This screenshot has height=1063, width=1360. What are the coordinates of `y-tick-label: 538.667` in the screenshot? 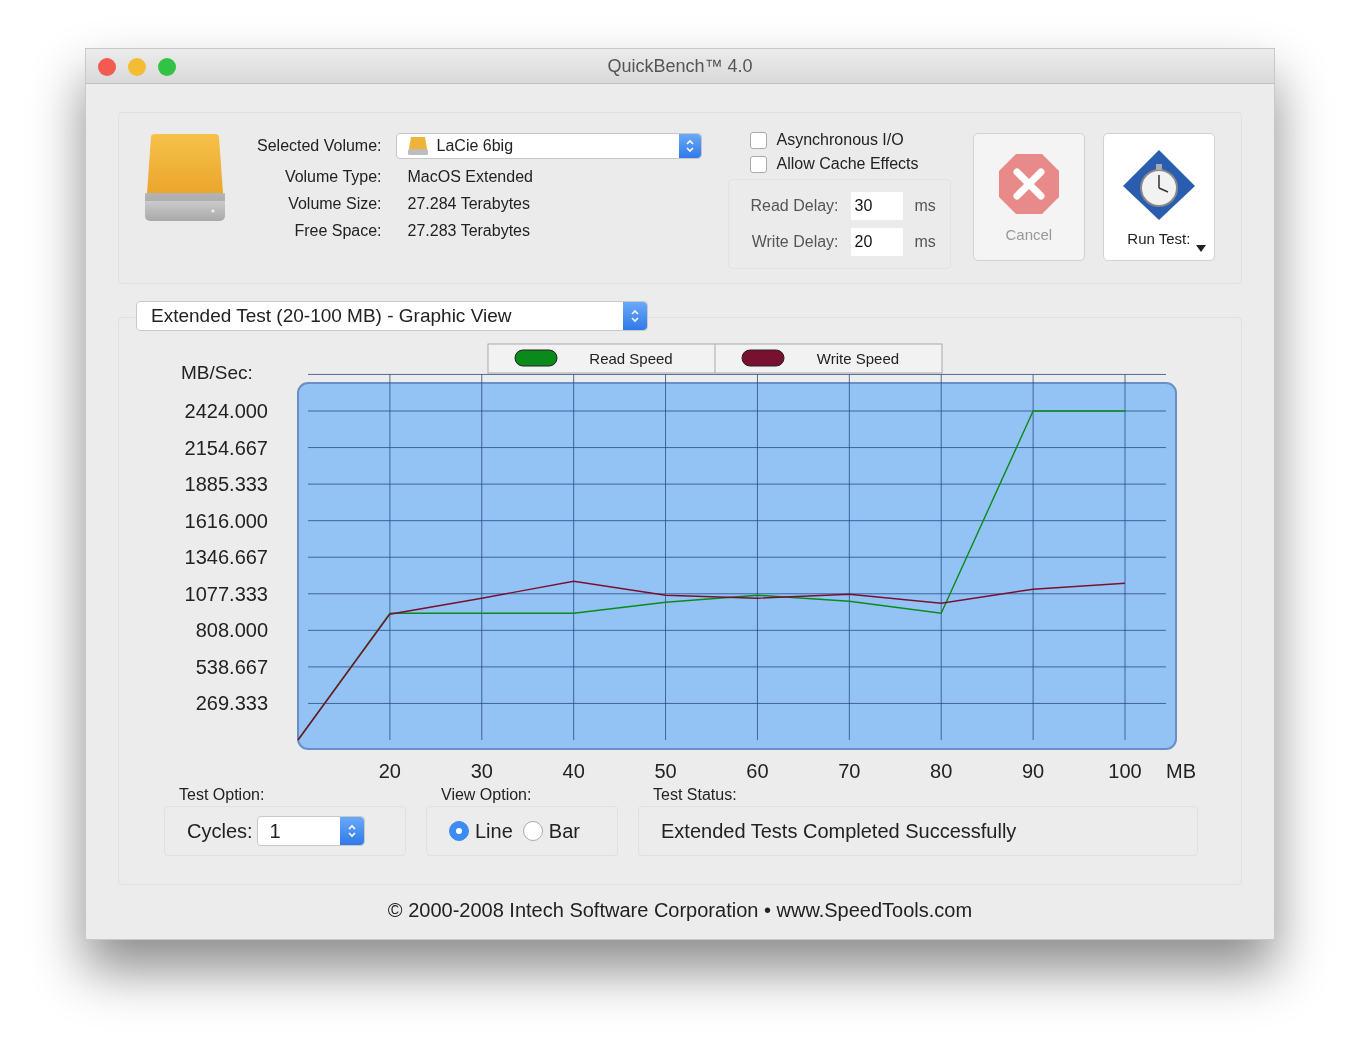 It's located at (231, 666).